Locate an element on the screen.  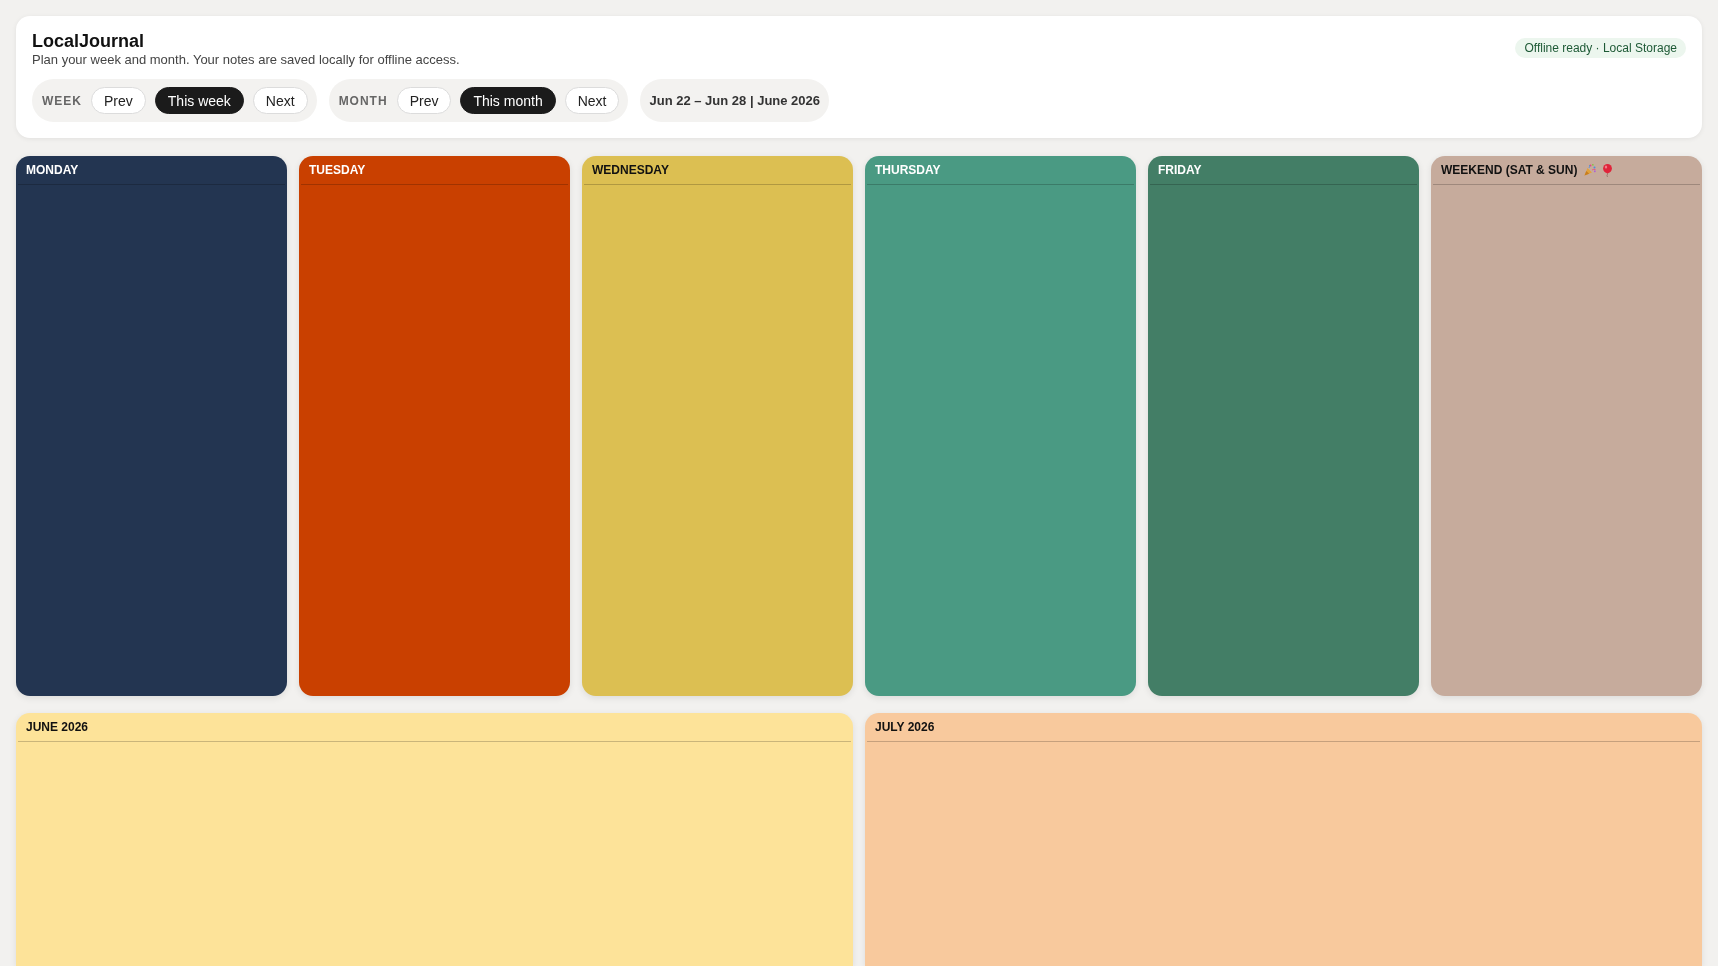
balloon-icon is located at coordinates (1608, 170).